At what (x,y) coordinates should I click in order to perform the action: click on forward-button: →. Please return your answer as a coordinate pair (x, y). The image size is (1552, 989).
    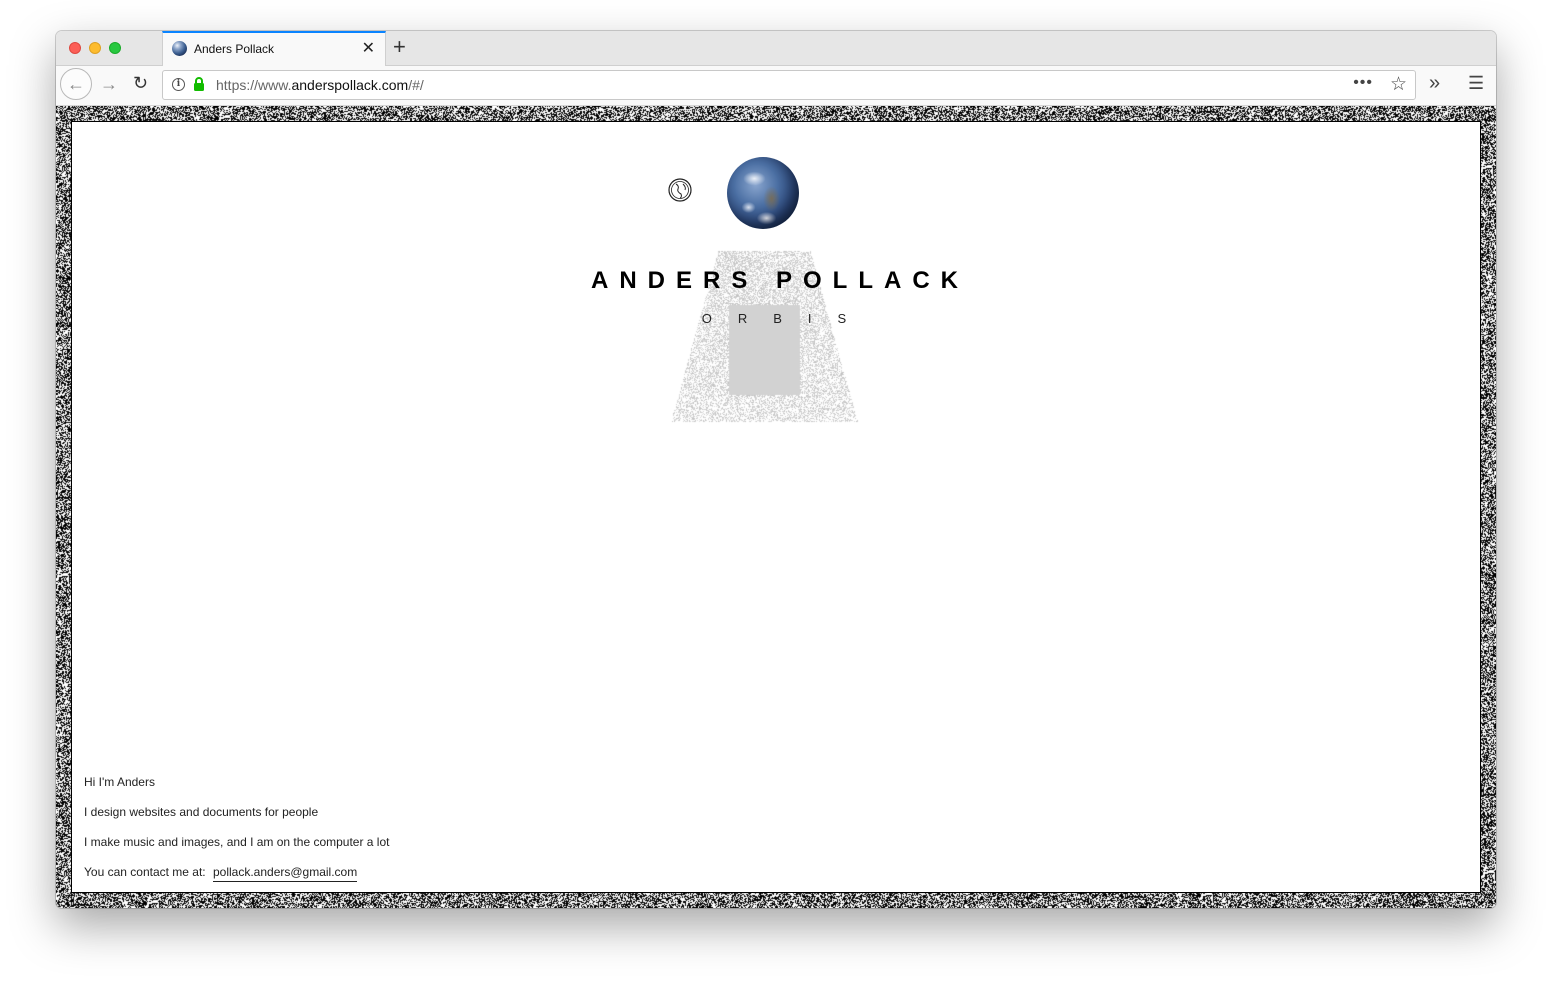
    Looking at the image, I should click on (109, 84).